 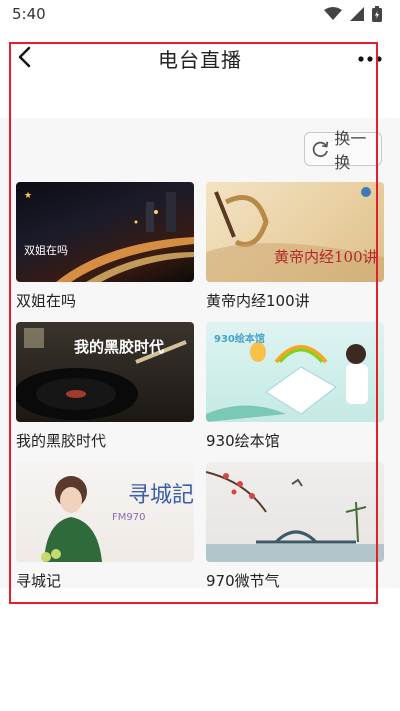 I want to click on program-card-huangdi: 黄帝内经100讲 黄帝内经100讲, so click(x=295, y=246).